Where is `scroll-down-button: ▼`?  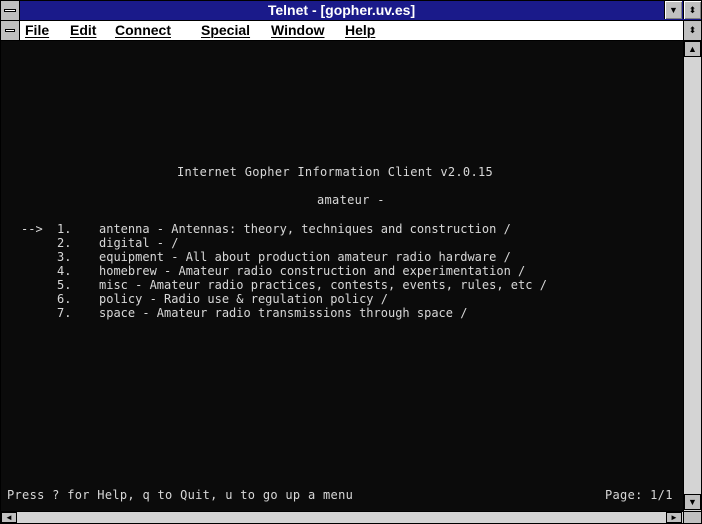
scroll-down-button: ▼ is located at coordinates (692, 502).